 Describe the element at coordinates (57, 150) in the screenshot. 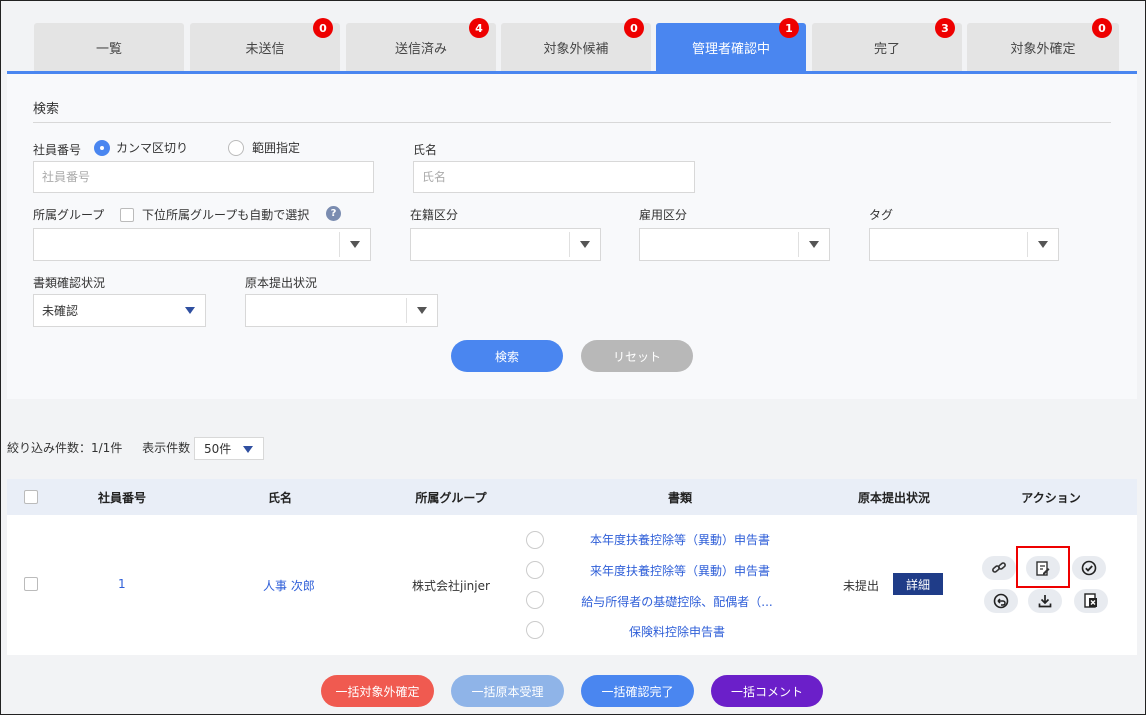

I see `employee-no-label: 社員番号` at that location.